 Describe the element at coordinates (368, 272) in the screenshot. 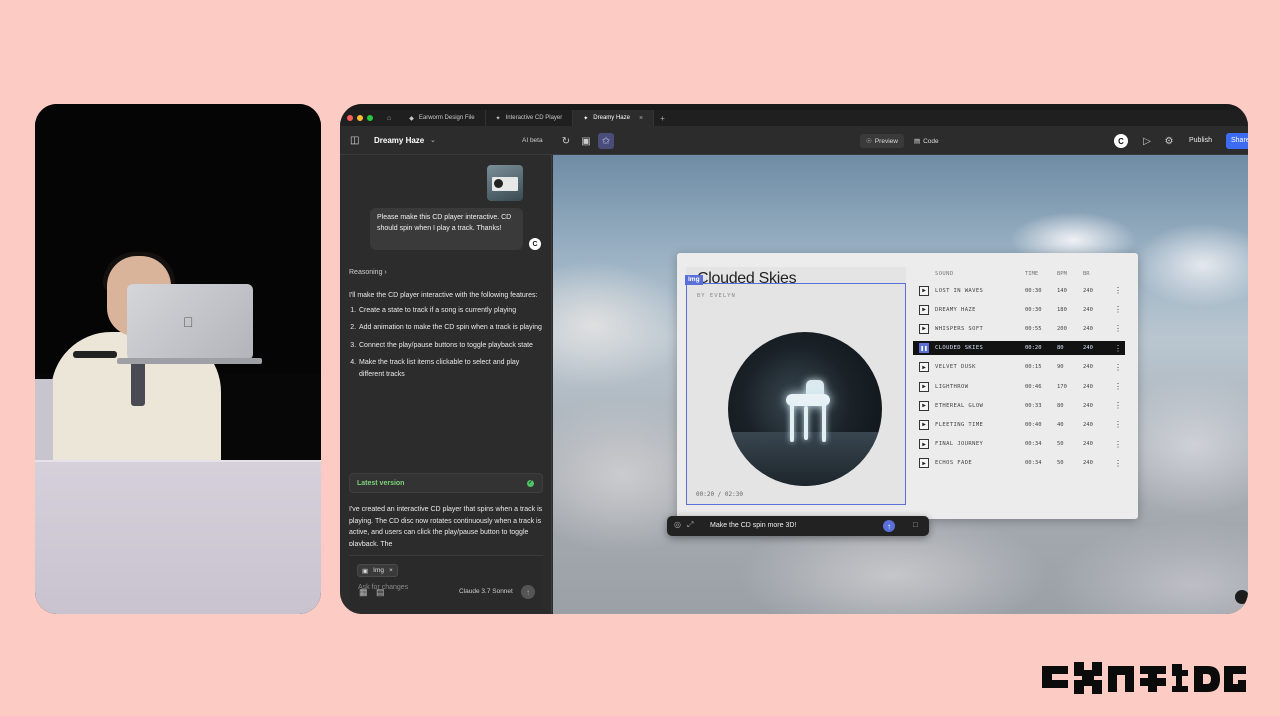

I see `reasoning-toggle: Reasoning ›` at that location.